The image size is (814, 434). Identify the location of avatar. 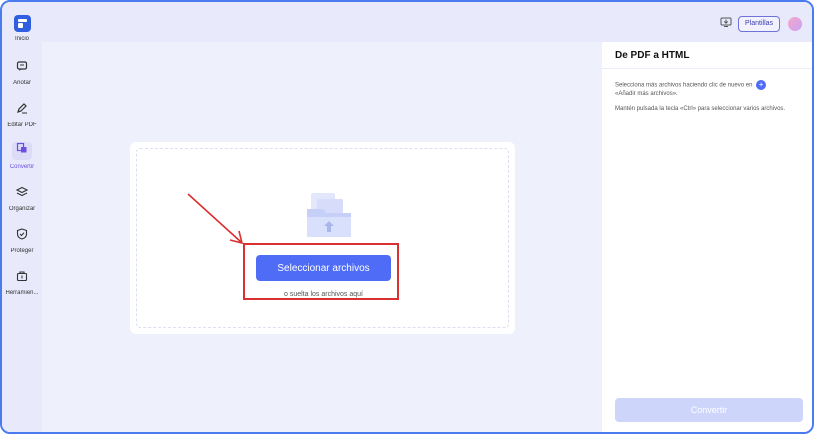
(795, 24).